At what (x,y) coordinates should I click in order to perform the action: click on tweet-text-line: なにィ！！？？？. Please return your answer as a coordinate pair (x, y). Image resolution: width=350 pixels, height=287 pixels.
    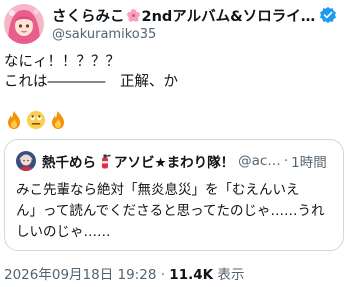
    Looking at the image, I should click on (62, 62).